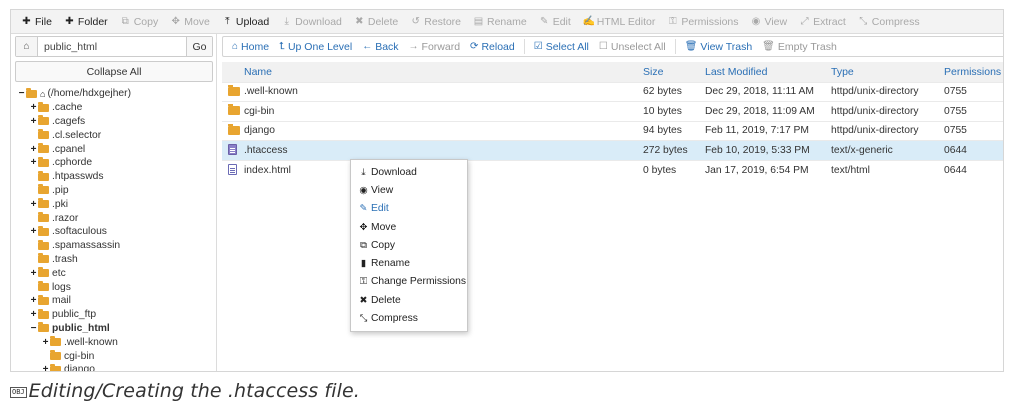  I want to click on file-name: django, so click(443, 130).